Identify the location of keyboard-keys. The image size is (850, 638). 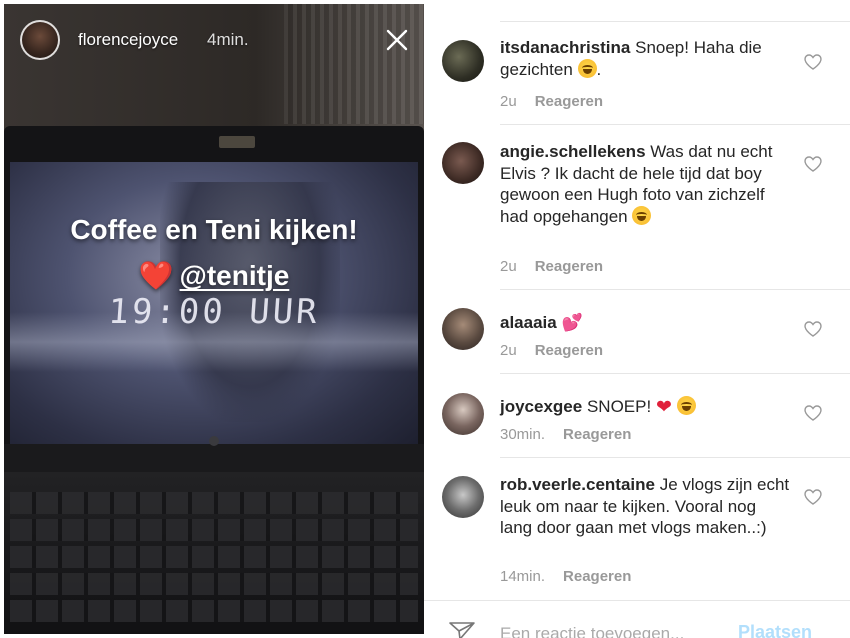
(214, 557).